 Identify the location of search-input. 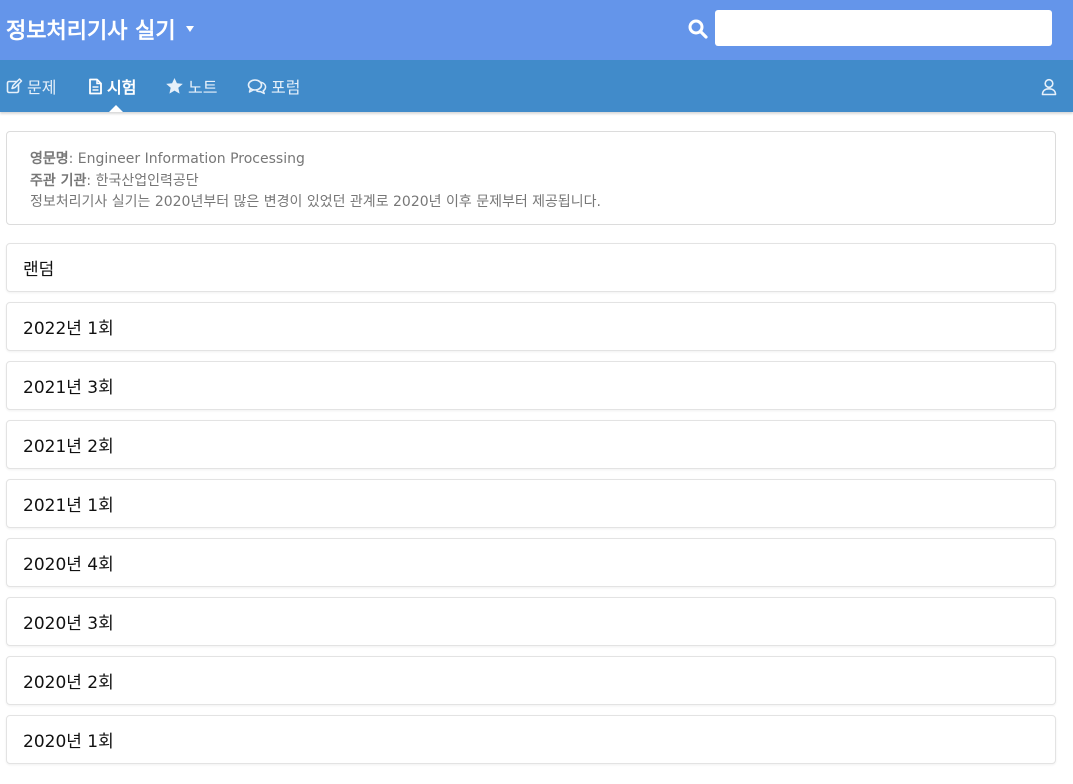
(883, 28).